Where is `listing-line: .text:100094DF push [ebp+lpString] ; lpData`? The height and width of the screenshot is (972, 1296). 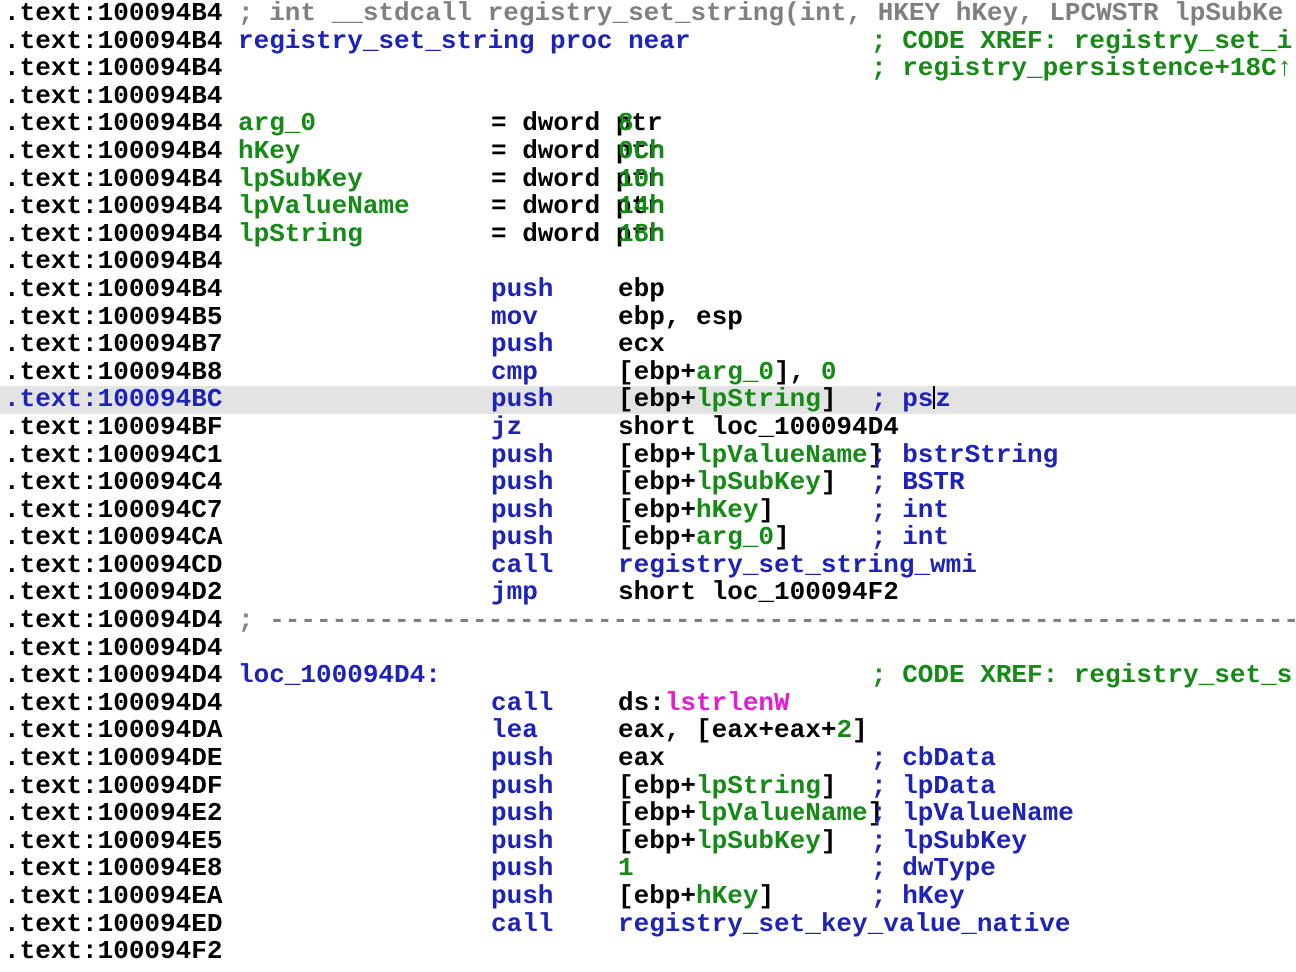
listing-line: .text:100094DF push [ebp+lpString] ; lpData is located at coordinates (648, 787).